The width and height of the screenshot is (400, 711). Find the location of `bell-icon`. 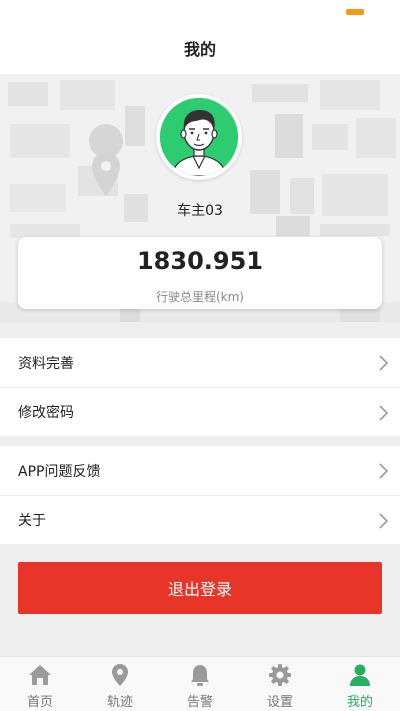

bell-icon is located at coordinates (200, 675).